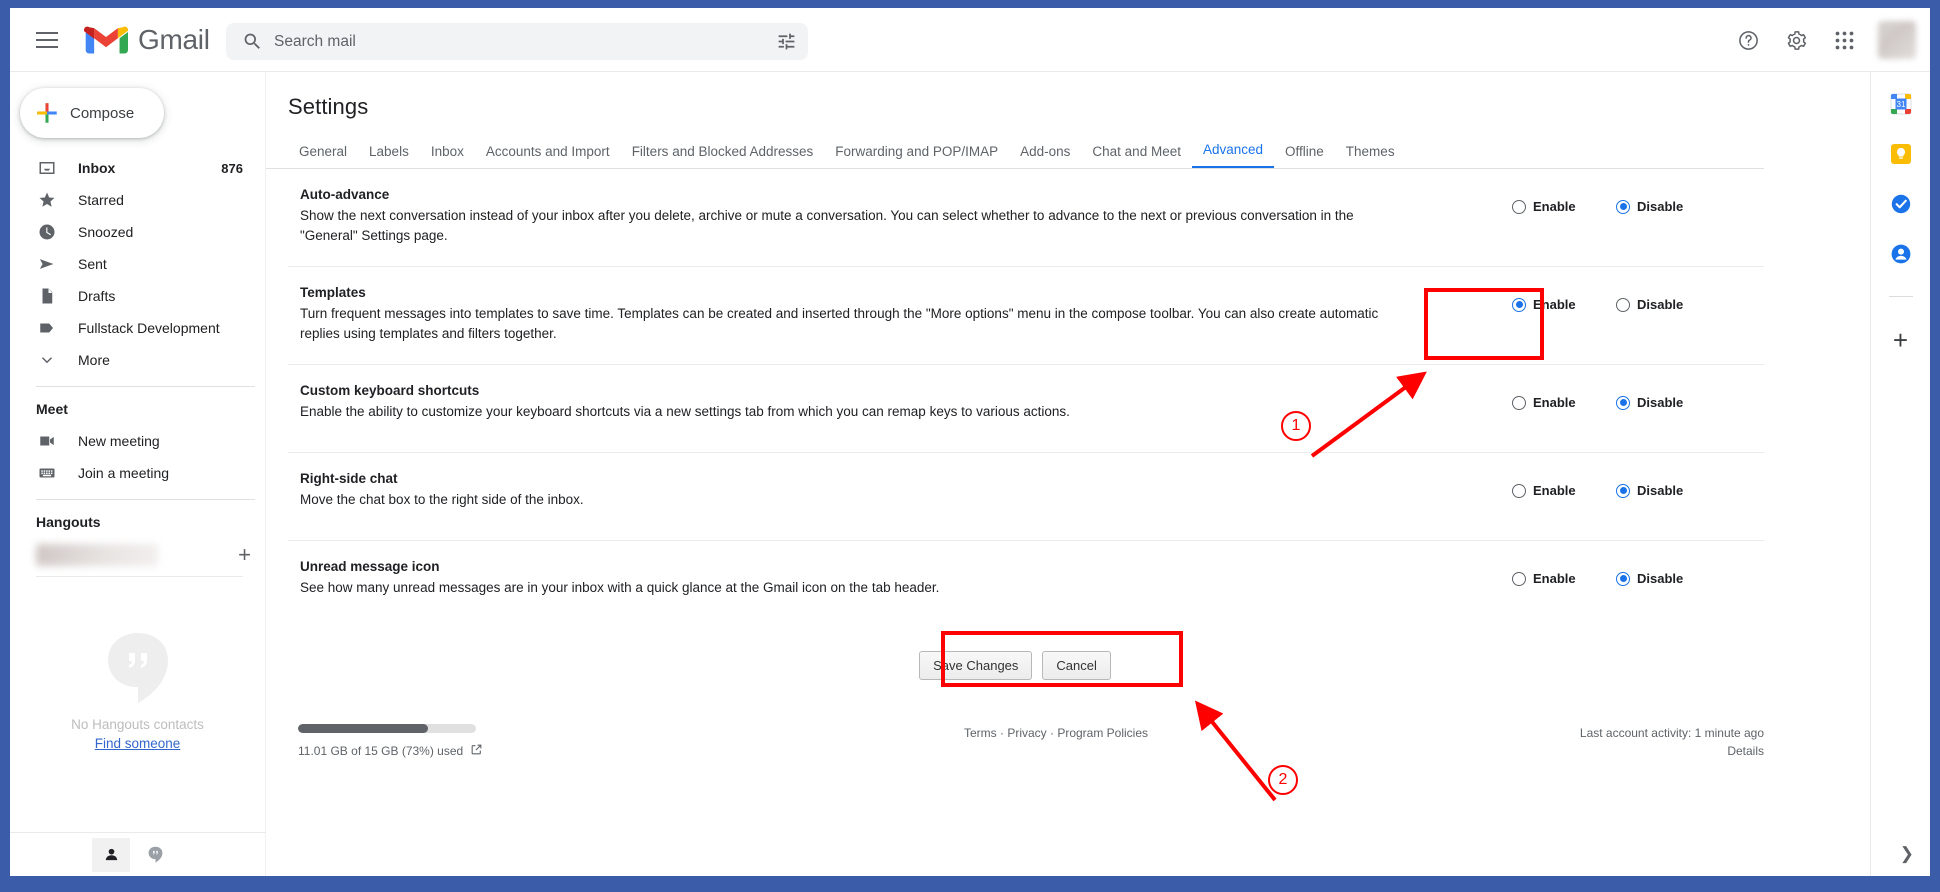 Image resolution: width=1940 pixels, height=892 pixels. I want to click on compose-plus-icon, so click(47, 113).